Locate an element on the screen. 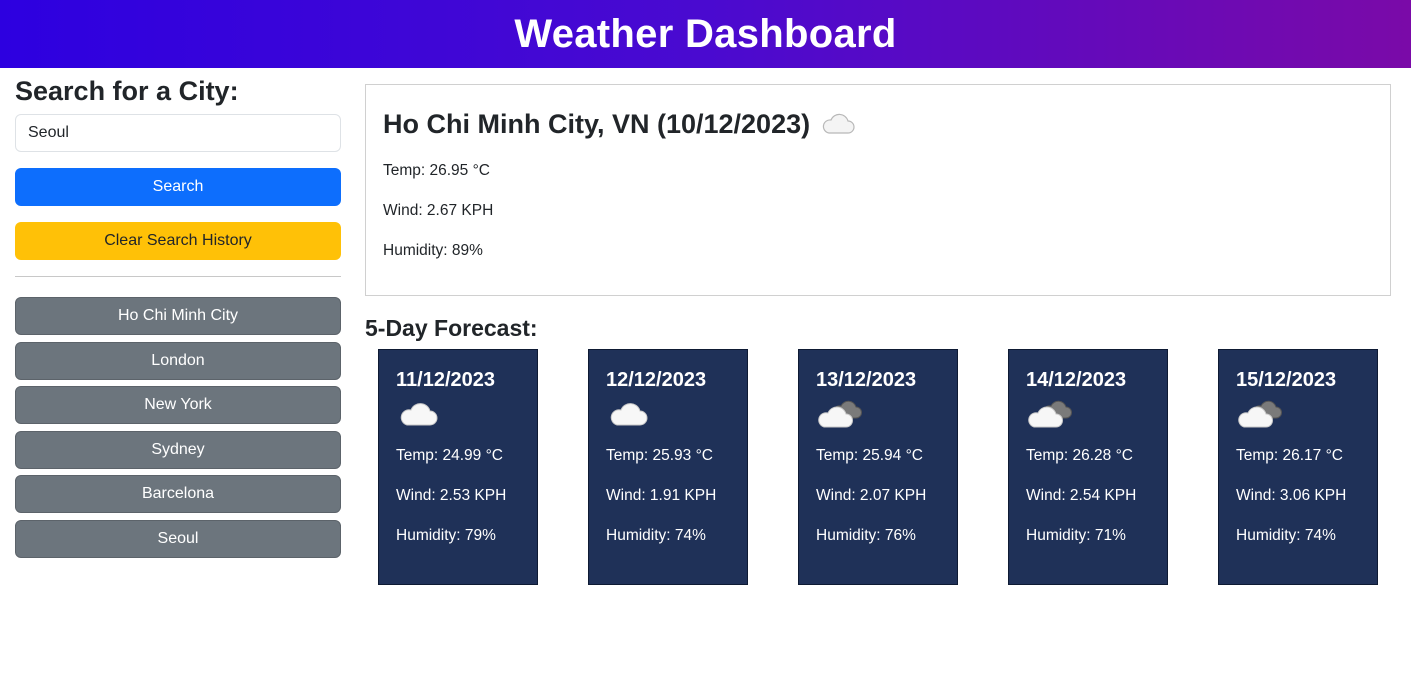 The height and width of the screenshot is (699, 1411). forecast-wind: Wind: 1.91 KPH is located at coordinates (661, 495).